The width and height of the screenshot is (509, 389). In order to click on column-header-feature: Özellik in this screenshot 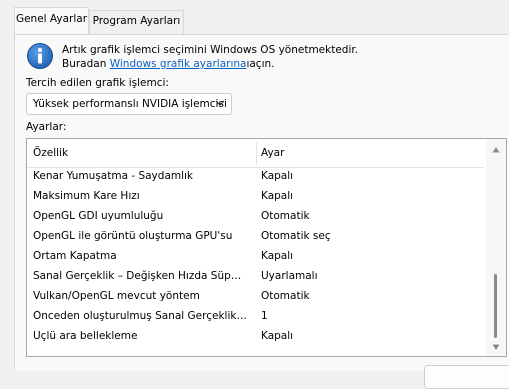, I will do `click(50, 153)`.